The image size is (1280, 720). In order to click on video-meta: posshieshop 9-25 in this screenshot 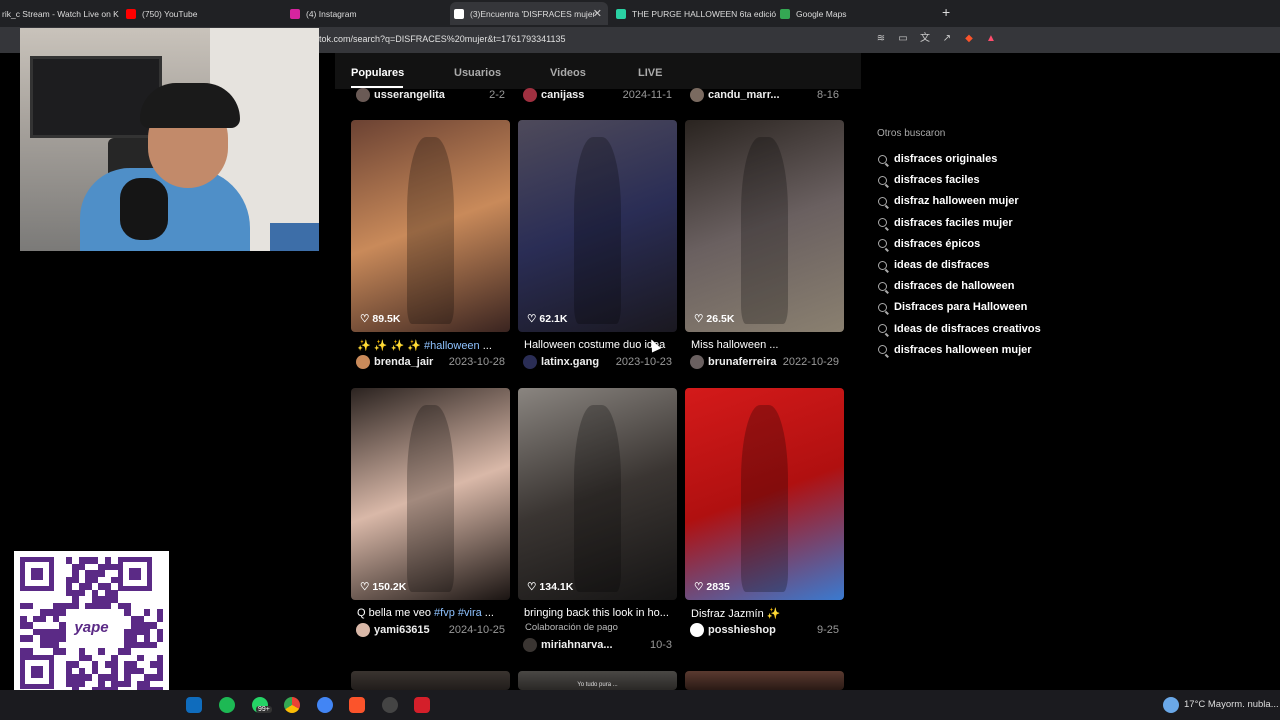, I will do `click(764, 630)`.